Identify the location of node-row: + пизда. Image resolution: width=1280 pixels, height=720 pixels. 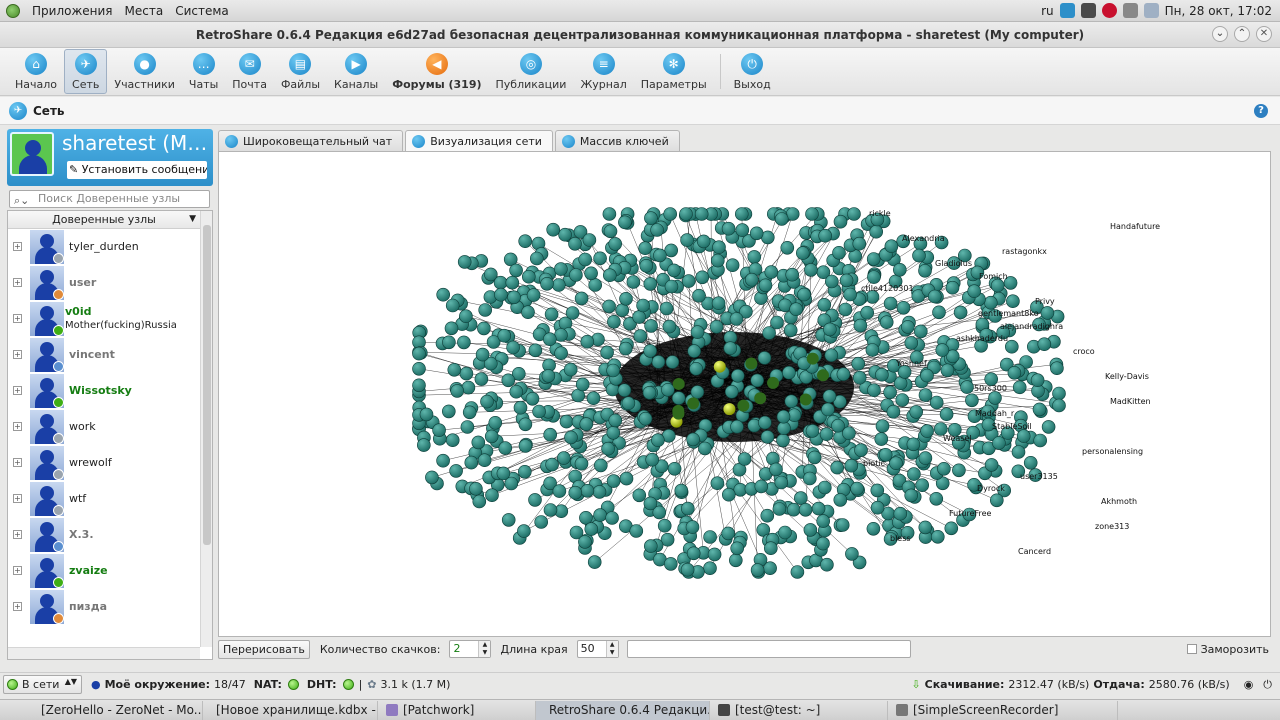
(104, 607).